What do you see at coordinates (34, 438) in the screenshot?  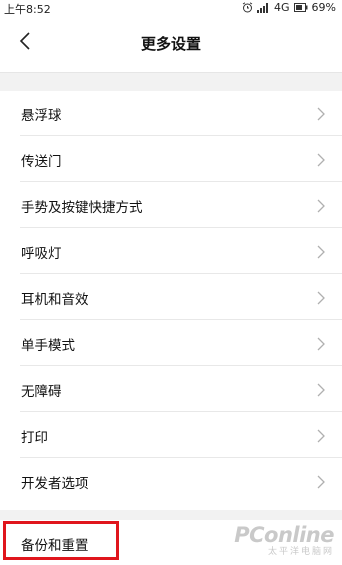 I see `list-item-label: 打印` at bounding box center [34, 438].